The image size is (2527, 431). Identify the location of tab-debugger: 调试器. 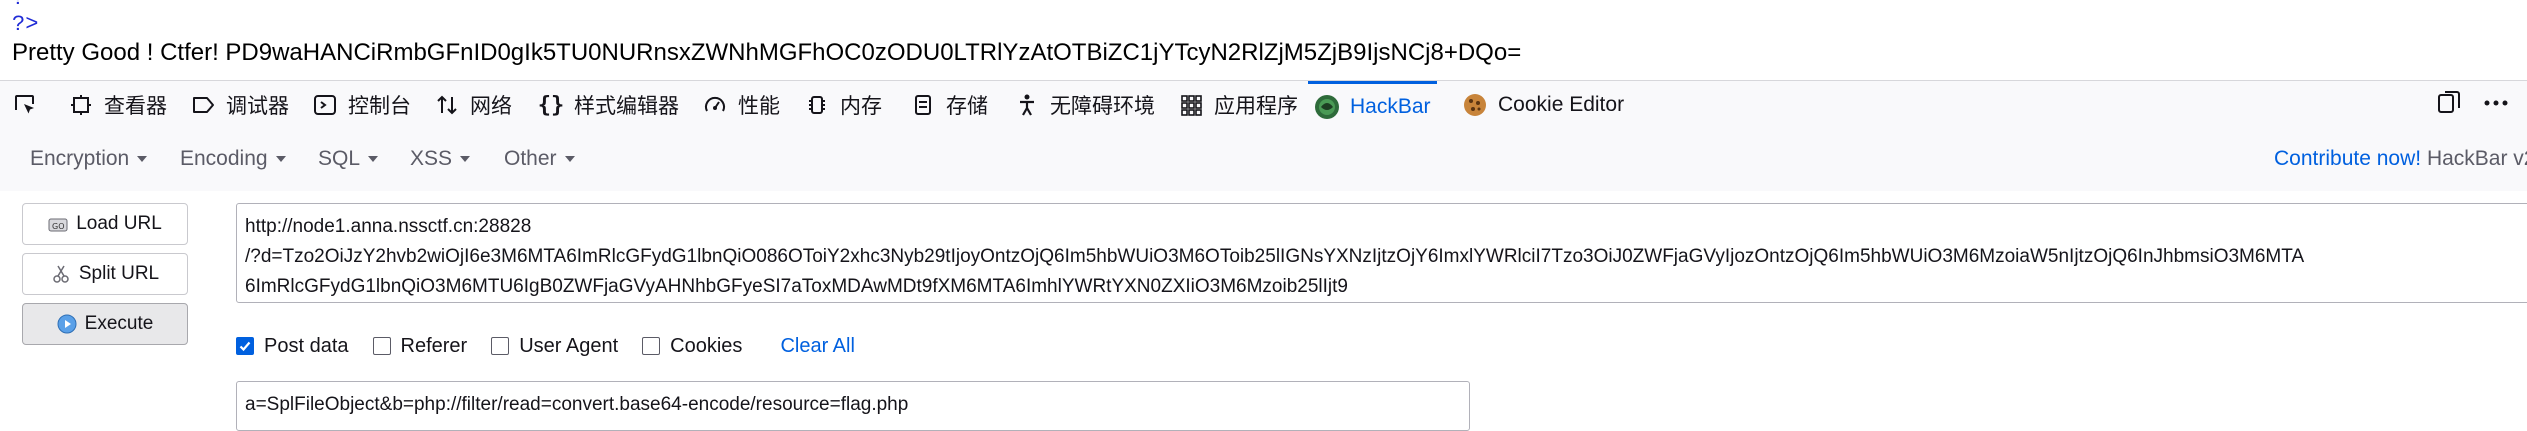
(239, 105).